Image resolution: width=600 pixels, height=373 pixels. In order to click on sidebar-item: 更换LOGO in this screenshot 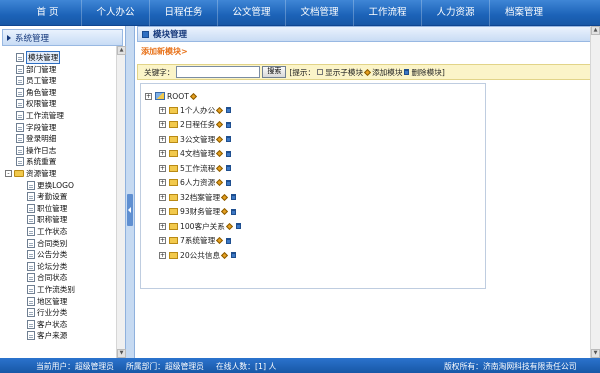, I will do `click(50, 185)`.